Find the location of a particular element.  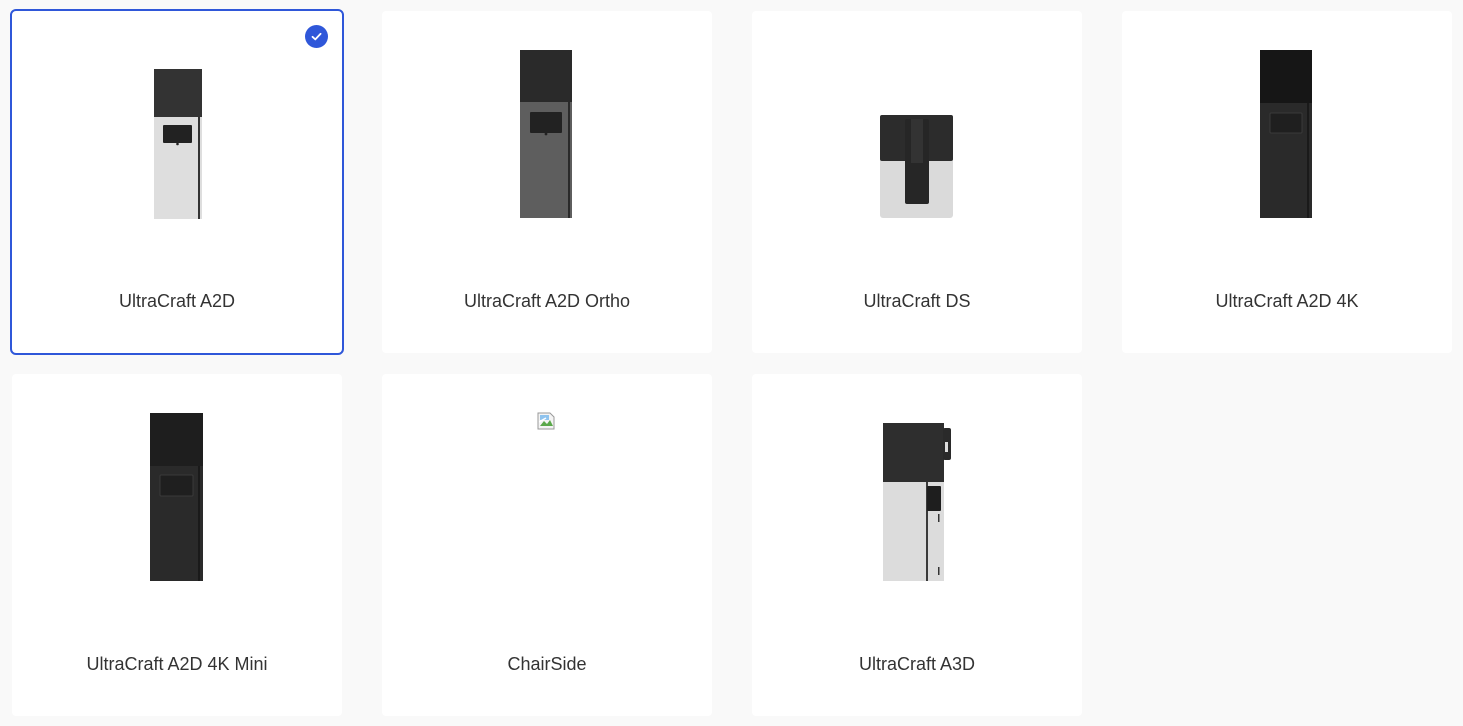

checkmark-icon is located at coordinates (316, 36).